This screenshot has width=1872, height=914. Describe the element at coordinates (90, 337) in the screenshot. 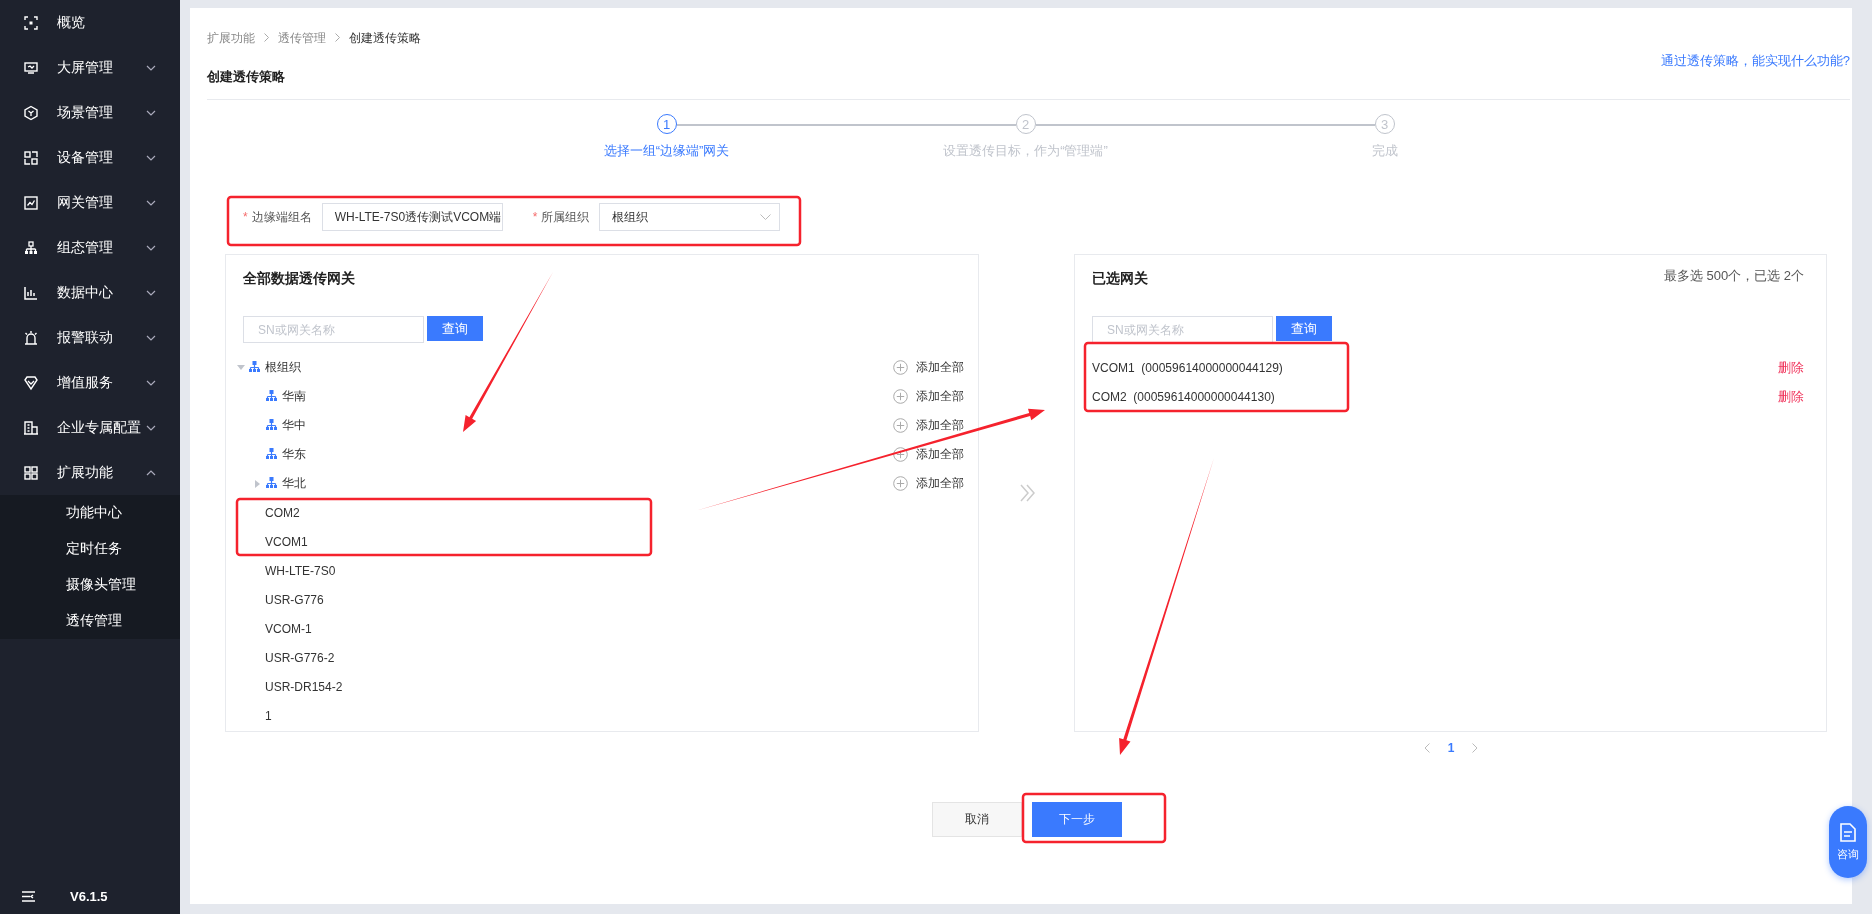

I see `sidebar-item: 报警联动` at that location.